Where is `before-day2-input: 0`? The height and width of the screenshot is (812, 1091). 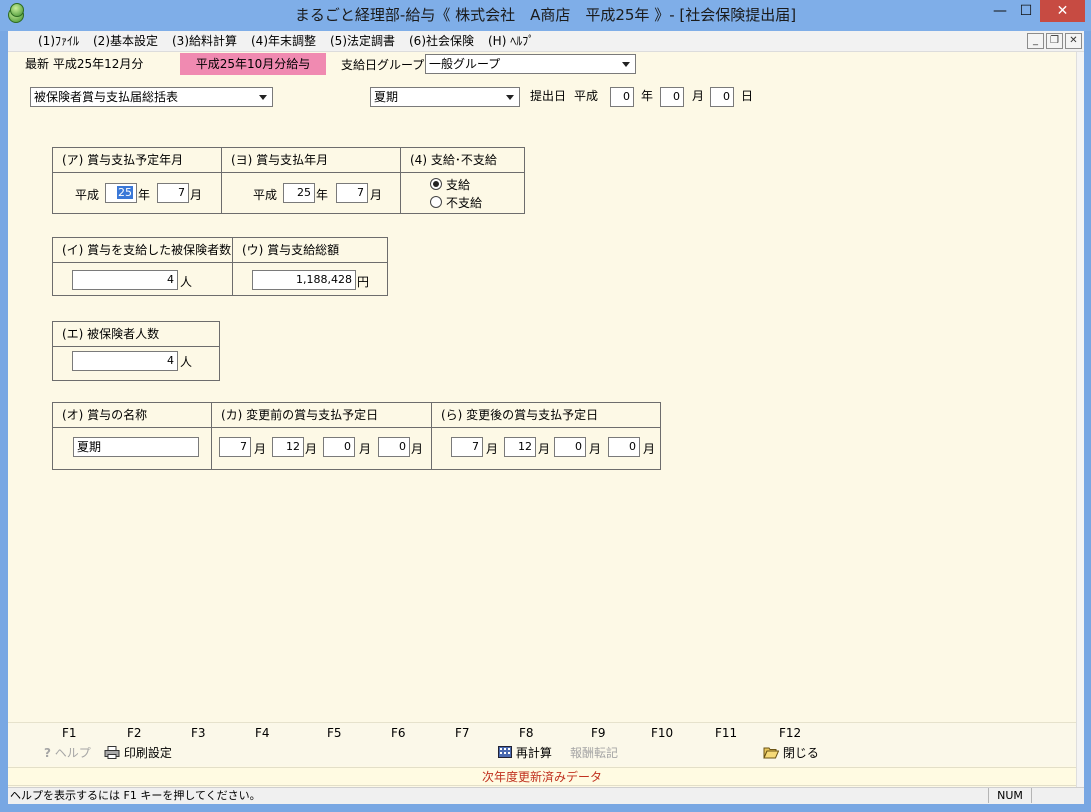 before-day2-input: 0 is located at coordinates (394, 447).